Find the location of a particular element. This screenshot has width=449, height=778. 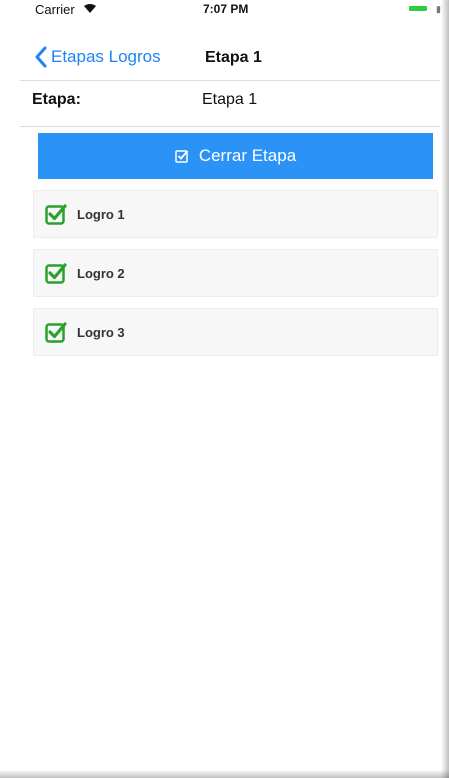

etapa-row: Etapa: Etapa 1 is located at coordinates (230, 104).